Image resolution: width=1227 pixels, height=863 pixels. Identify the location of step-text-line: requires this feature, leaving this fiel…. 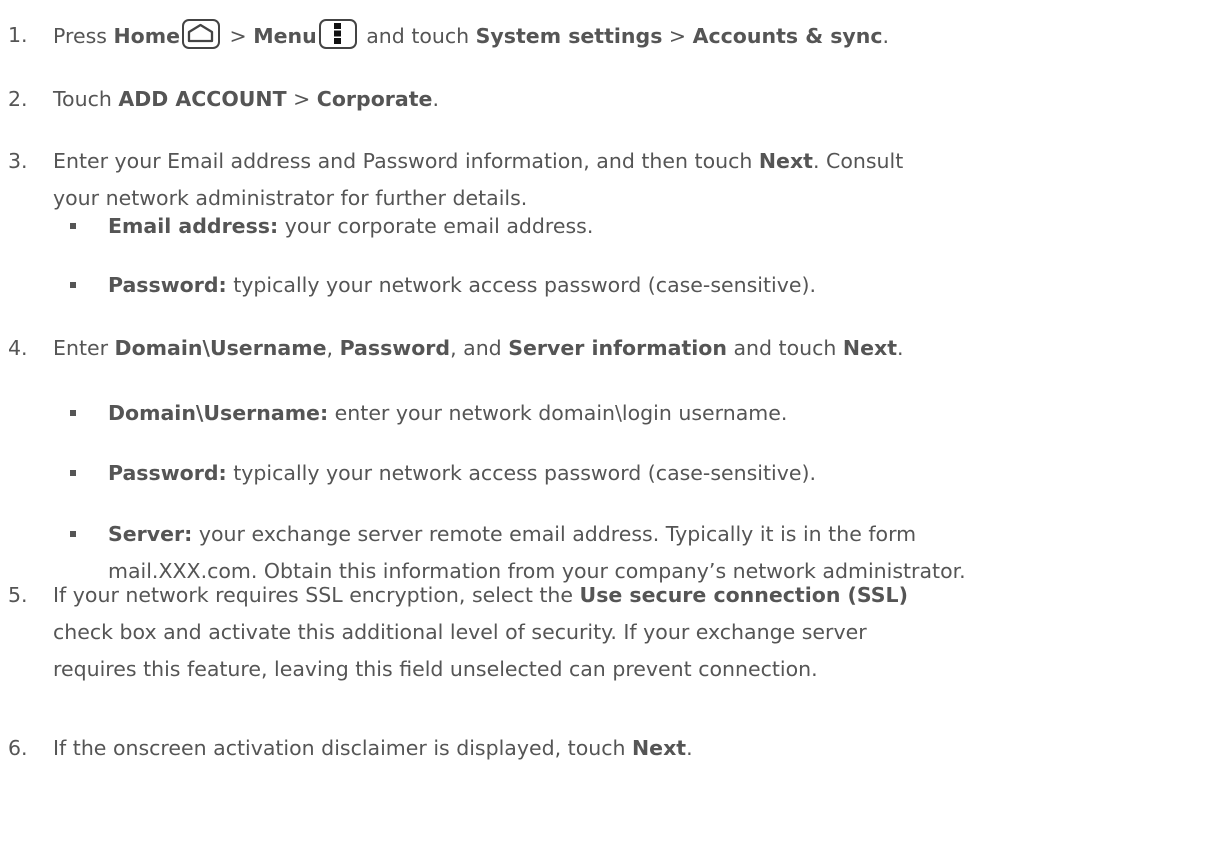
(435, 669).